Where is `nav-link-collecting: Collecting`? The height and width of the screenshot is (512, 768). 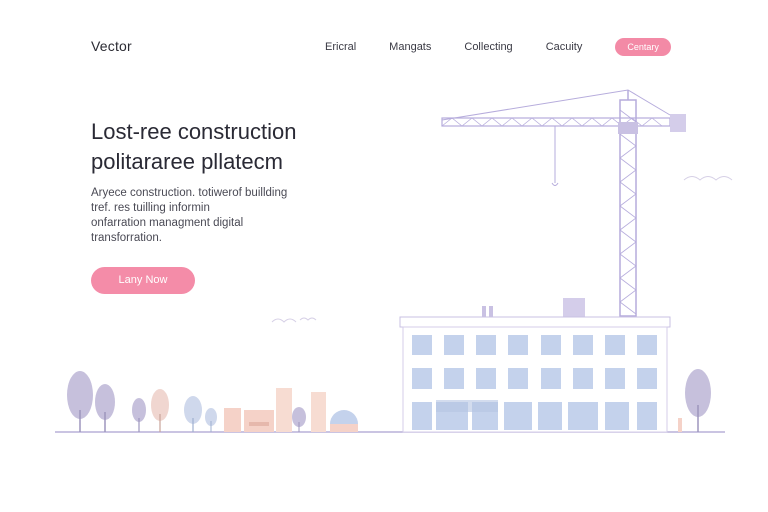 nav-link-collecting: Collecting is located at coordinates (488, 47).